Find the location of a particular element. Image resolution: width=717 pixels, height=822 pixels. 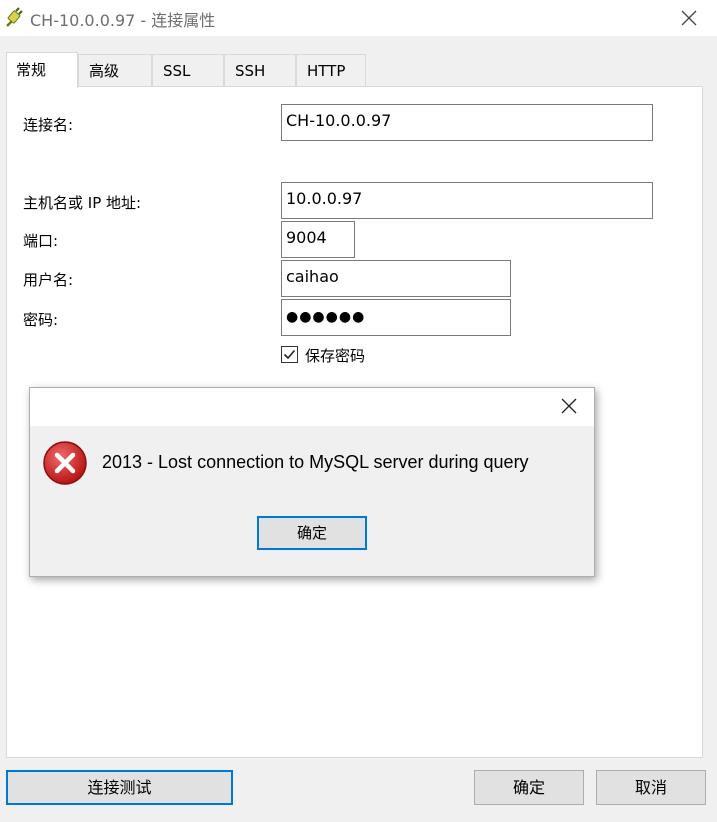

connection-name-label: 连接名: is located at coordinates (48, 125).